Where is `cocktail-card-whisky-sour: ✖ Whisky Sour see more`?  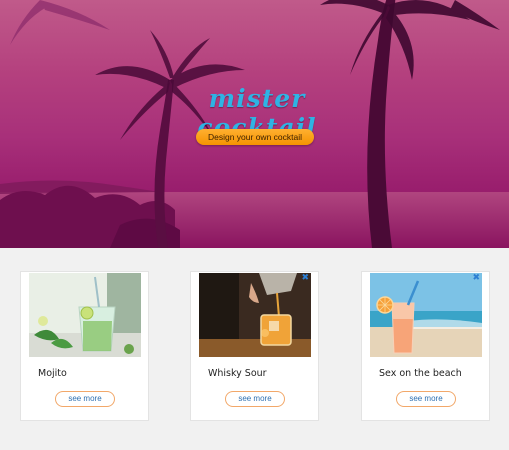 cocktail-card-whisky-sour: ✖ Whisky Sour see more is located at coordinates (254, 346).